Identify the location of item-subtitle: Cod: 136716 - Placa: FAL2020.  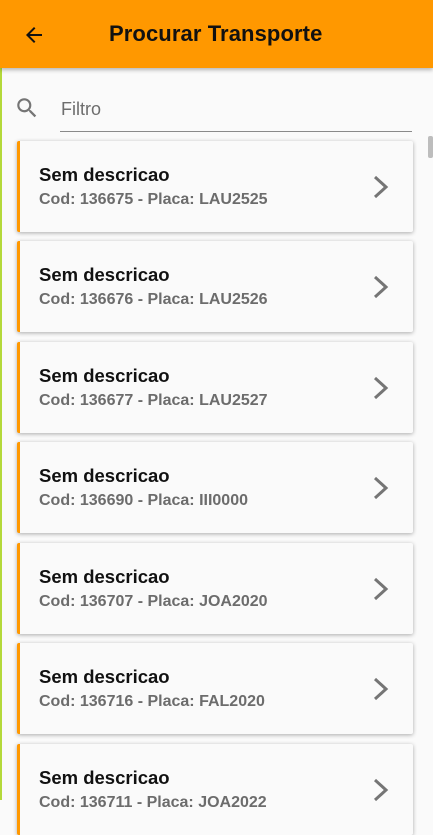
(152, 701).